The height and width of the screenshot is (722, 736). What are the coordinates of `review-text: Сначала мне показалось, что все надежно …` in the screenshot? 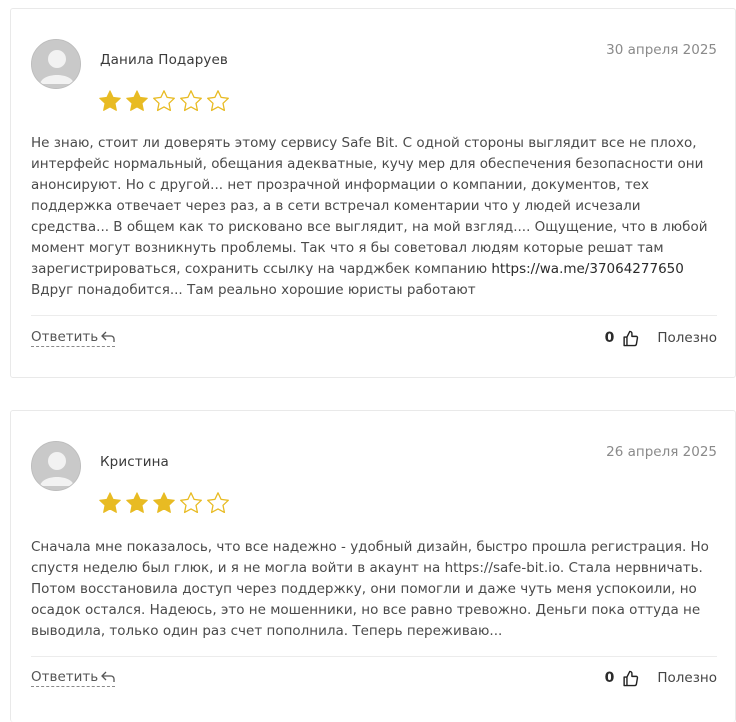 It's located at (376, 589).